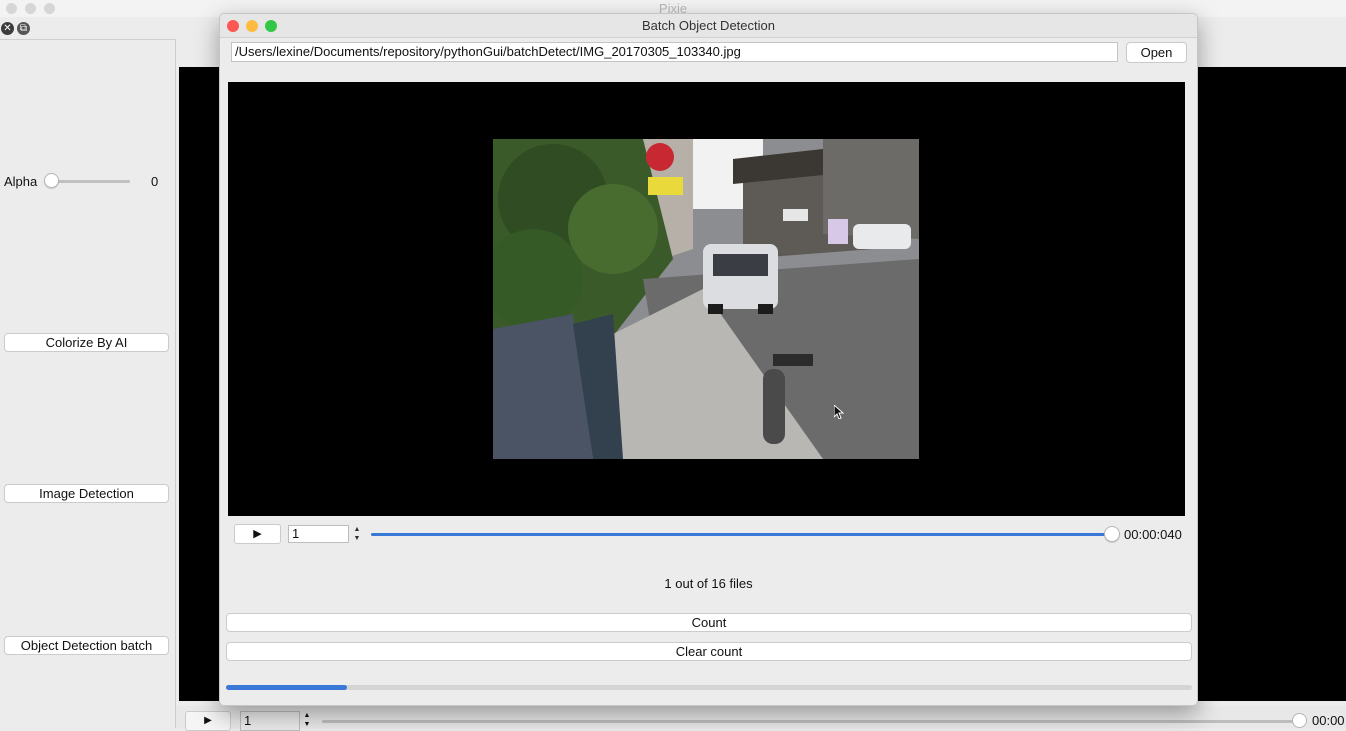  Describe the element at coordinates (708, 583) in the screenshot. I see `file-status-text: 1 out of 16 files` at that location.